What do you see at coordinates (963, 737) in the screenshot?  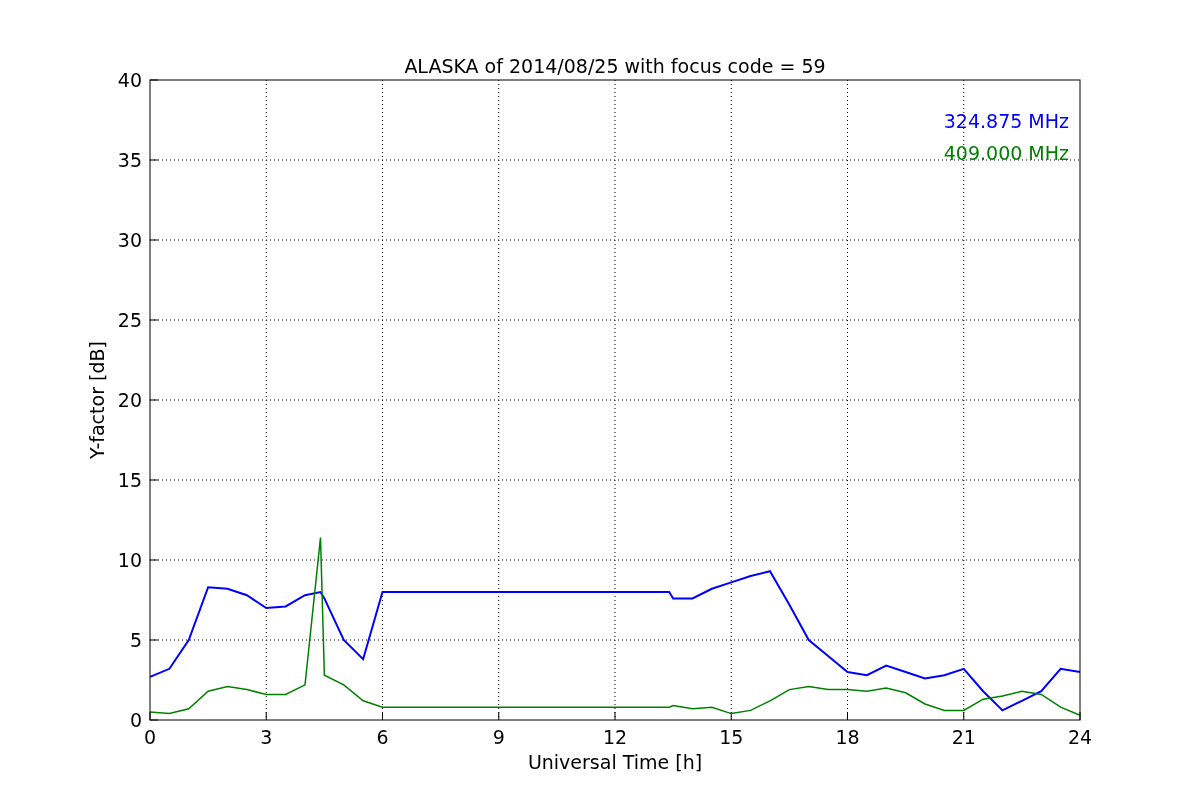 I see `x-tick-label: 21` at bounding box center [963, 737].